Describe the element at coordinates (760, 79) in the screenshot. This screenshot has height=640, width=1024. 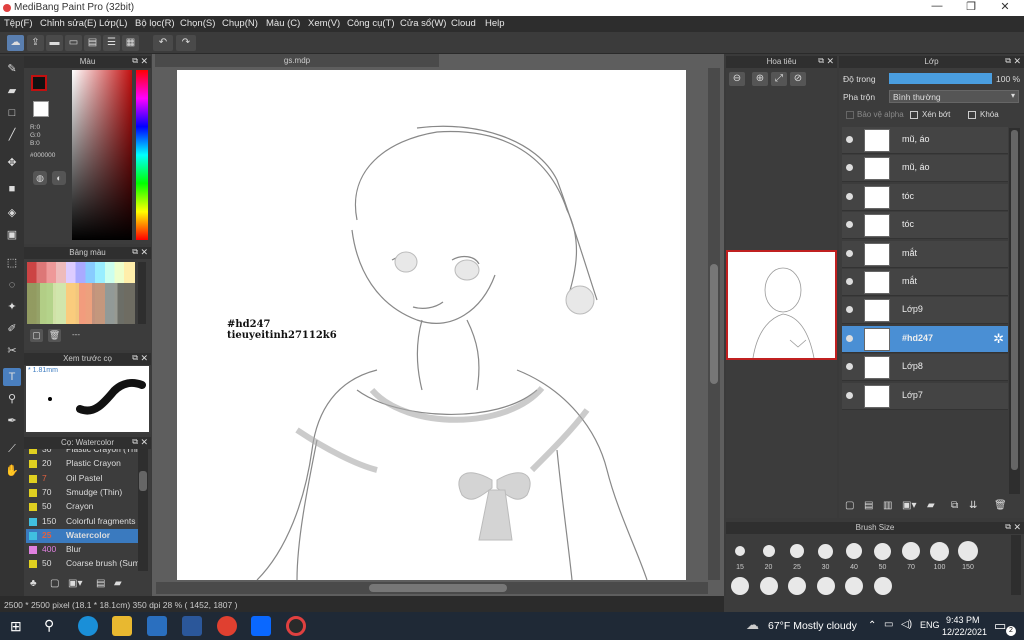
I see `zoom-in-icon: ⊕` at that location.